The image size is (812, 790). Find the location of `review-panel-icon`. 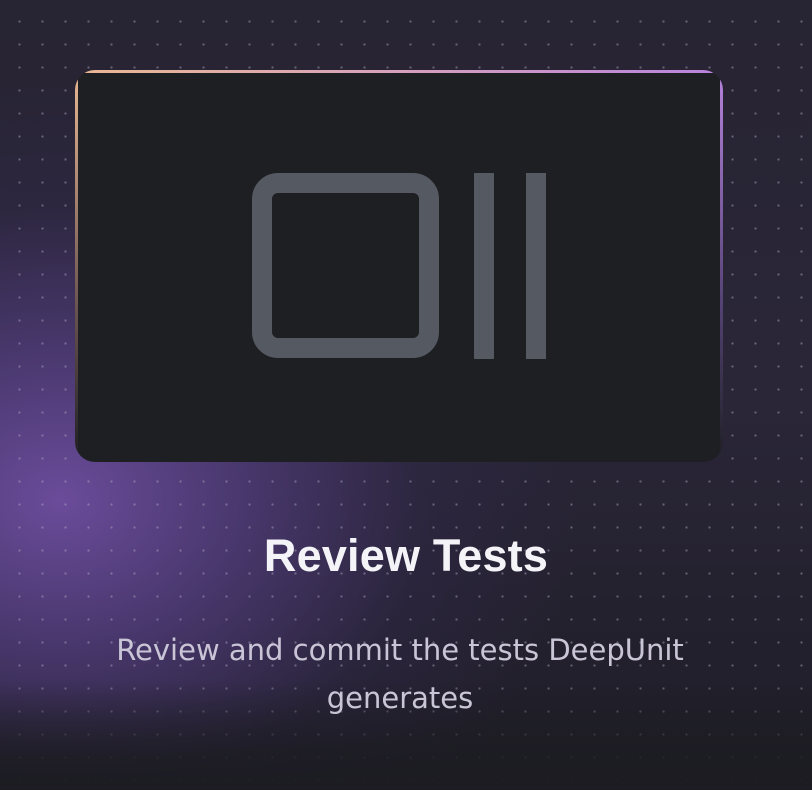

review-panel-icon is located at coordinates (399, 266).